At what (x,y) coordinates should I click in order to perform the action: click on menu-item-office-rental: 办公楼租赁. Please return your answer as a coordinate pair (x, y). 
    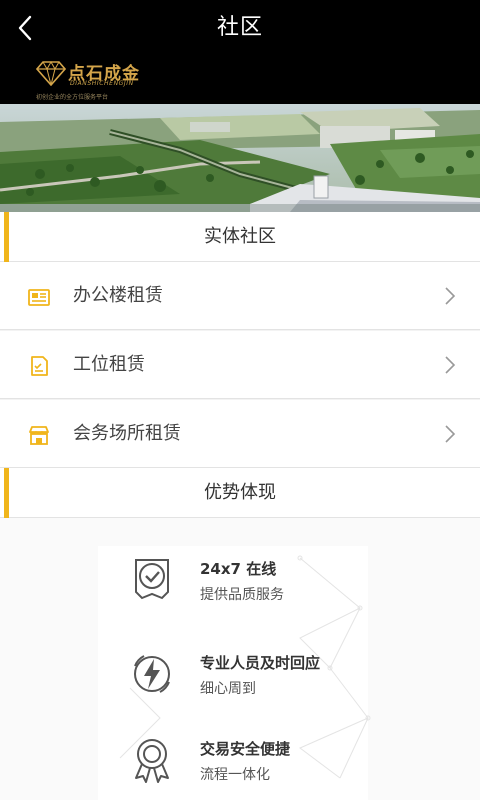
    Looking at the image, I should click on (240, 296).